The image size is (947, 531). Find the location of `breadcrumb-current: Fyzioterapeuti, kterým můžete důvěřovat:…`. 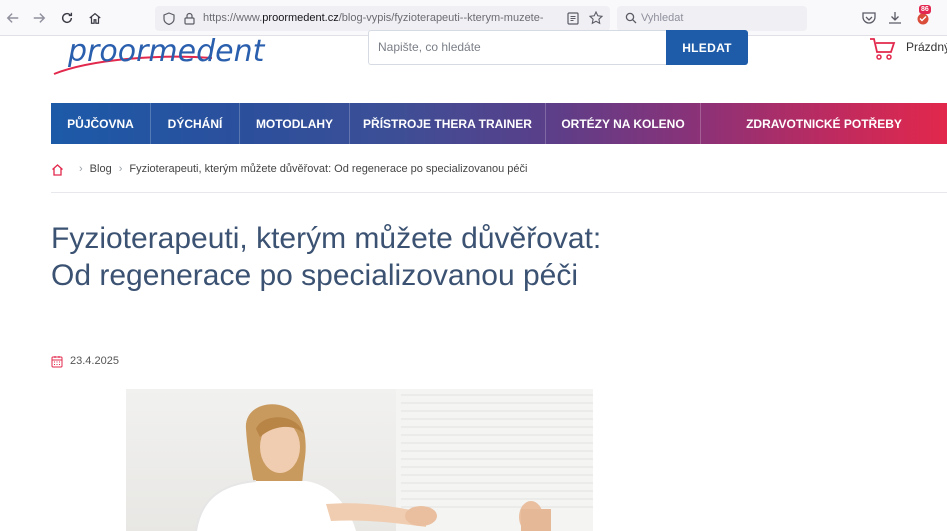

breadcrumb-current: Fyzioterapeuti, kterým můžete důvěřovat:… is located at coordinates (328, 169).